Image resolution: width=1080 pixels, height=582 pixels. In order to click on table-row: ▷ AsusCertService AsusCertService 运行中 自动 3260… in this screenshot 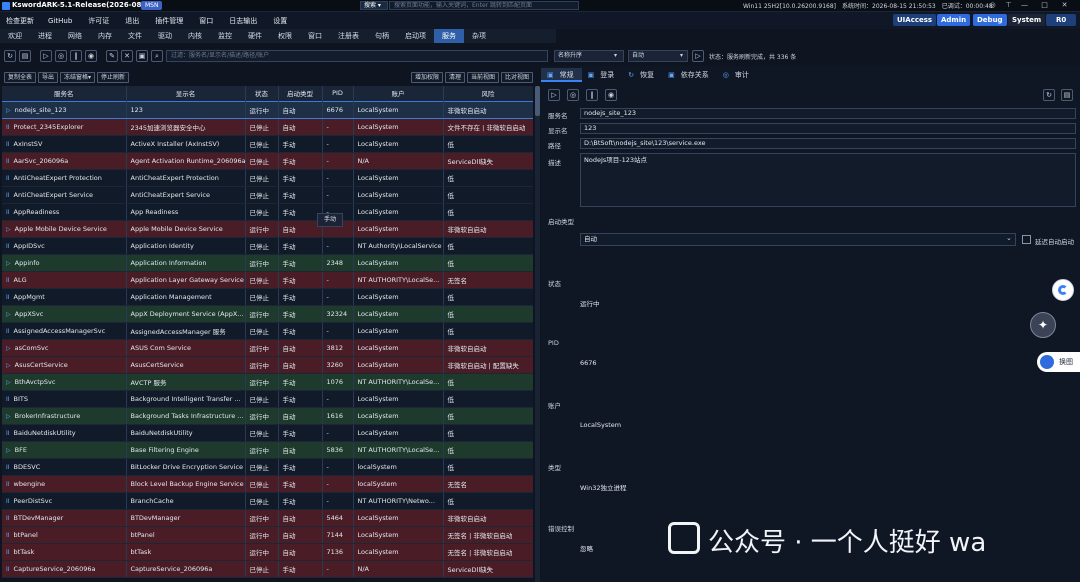, I will do `click(267, 365)`.